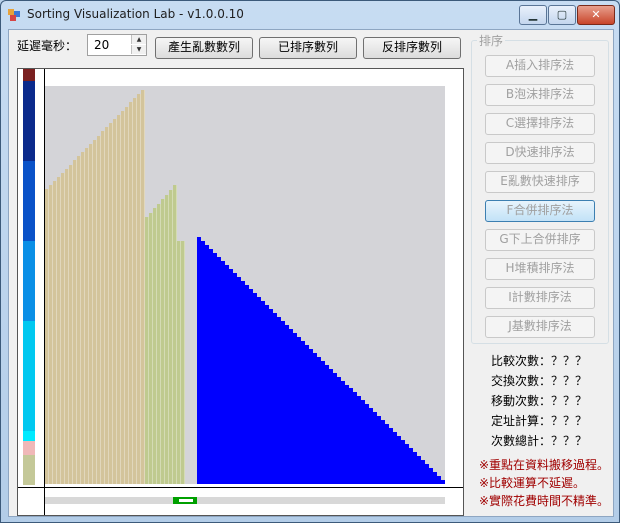 This screenshot has height=523, width=620. I want to click on sort-button-9: I計數排序法, so click(540, 298).